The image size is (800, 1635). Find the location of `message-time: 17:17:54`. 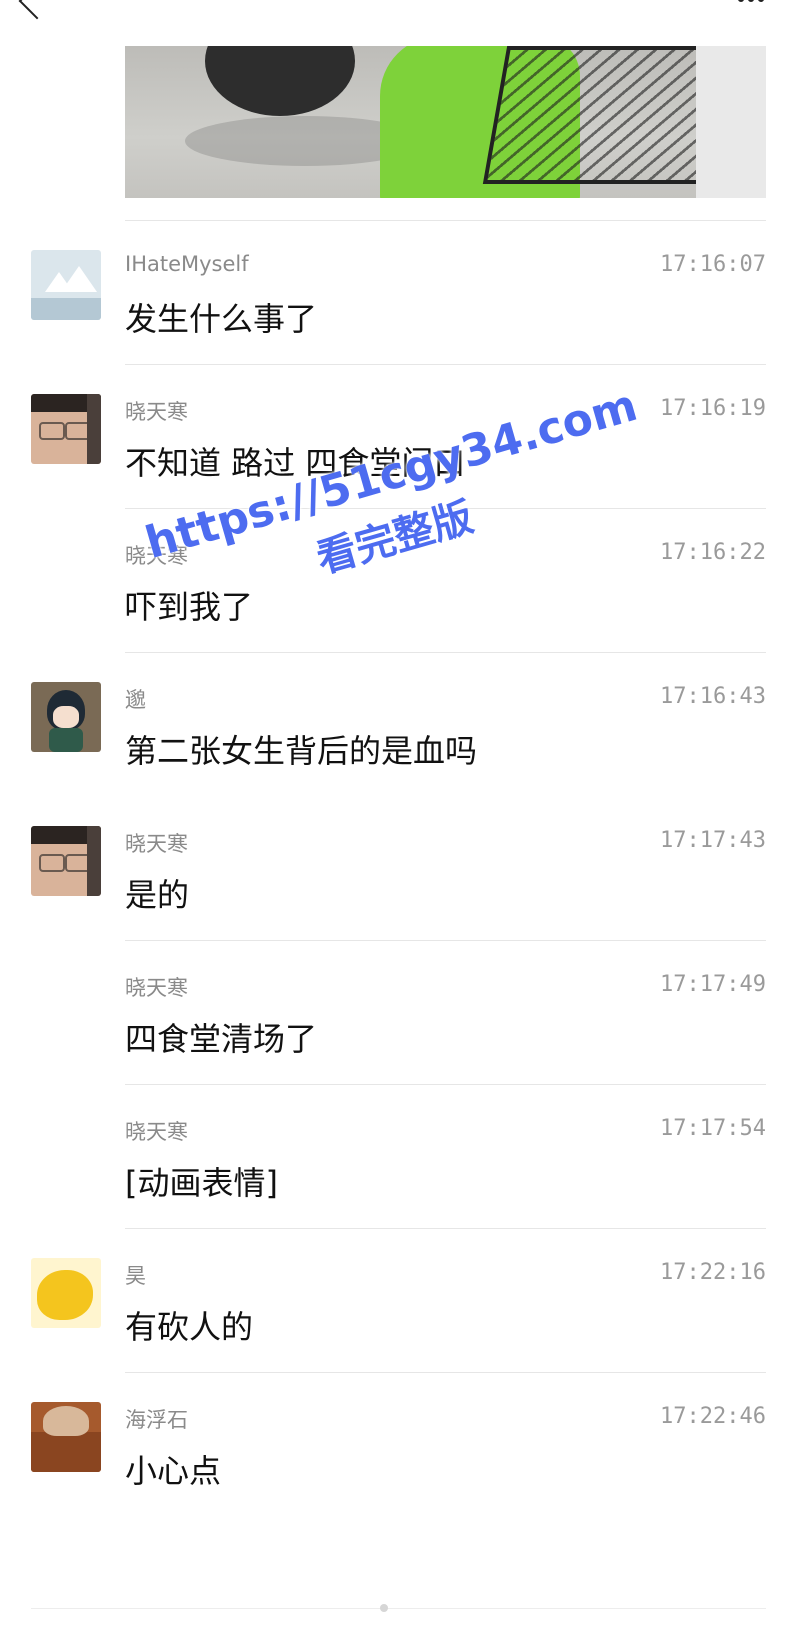

message-time: 17:17:54 is located at coordinates (713, 1128).